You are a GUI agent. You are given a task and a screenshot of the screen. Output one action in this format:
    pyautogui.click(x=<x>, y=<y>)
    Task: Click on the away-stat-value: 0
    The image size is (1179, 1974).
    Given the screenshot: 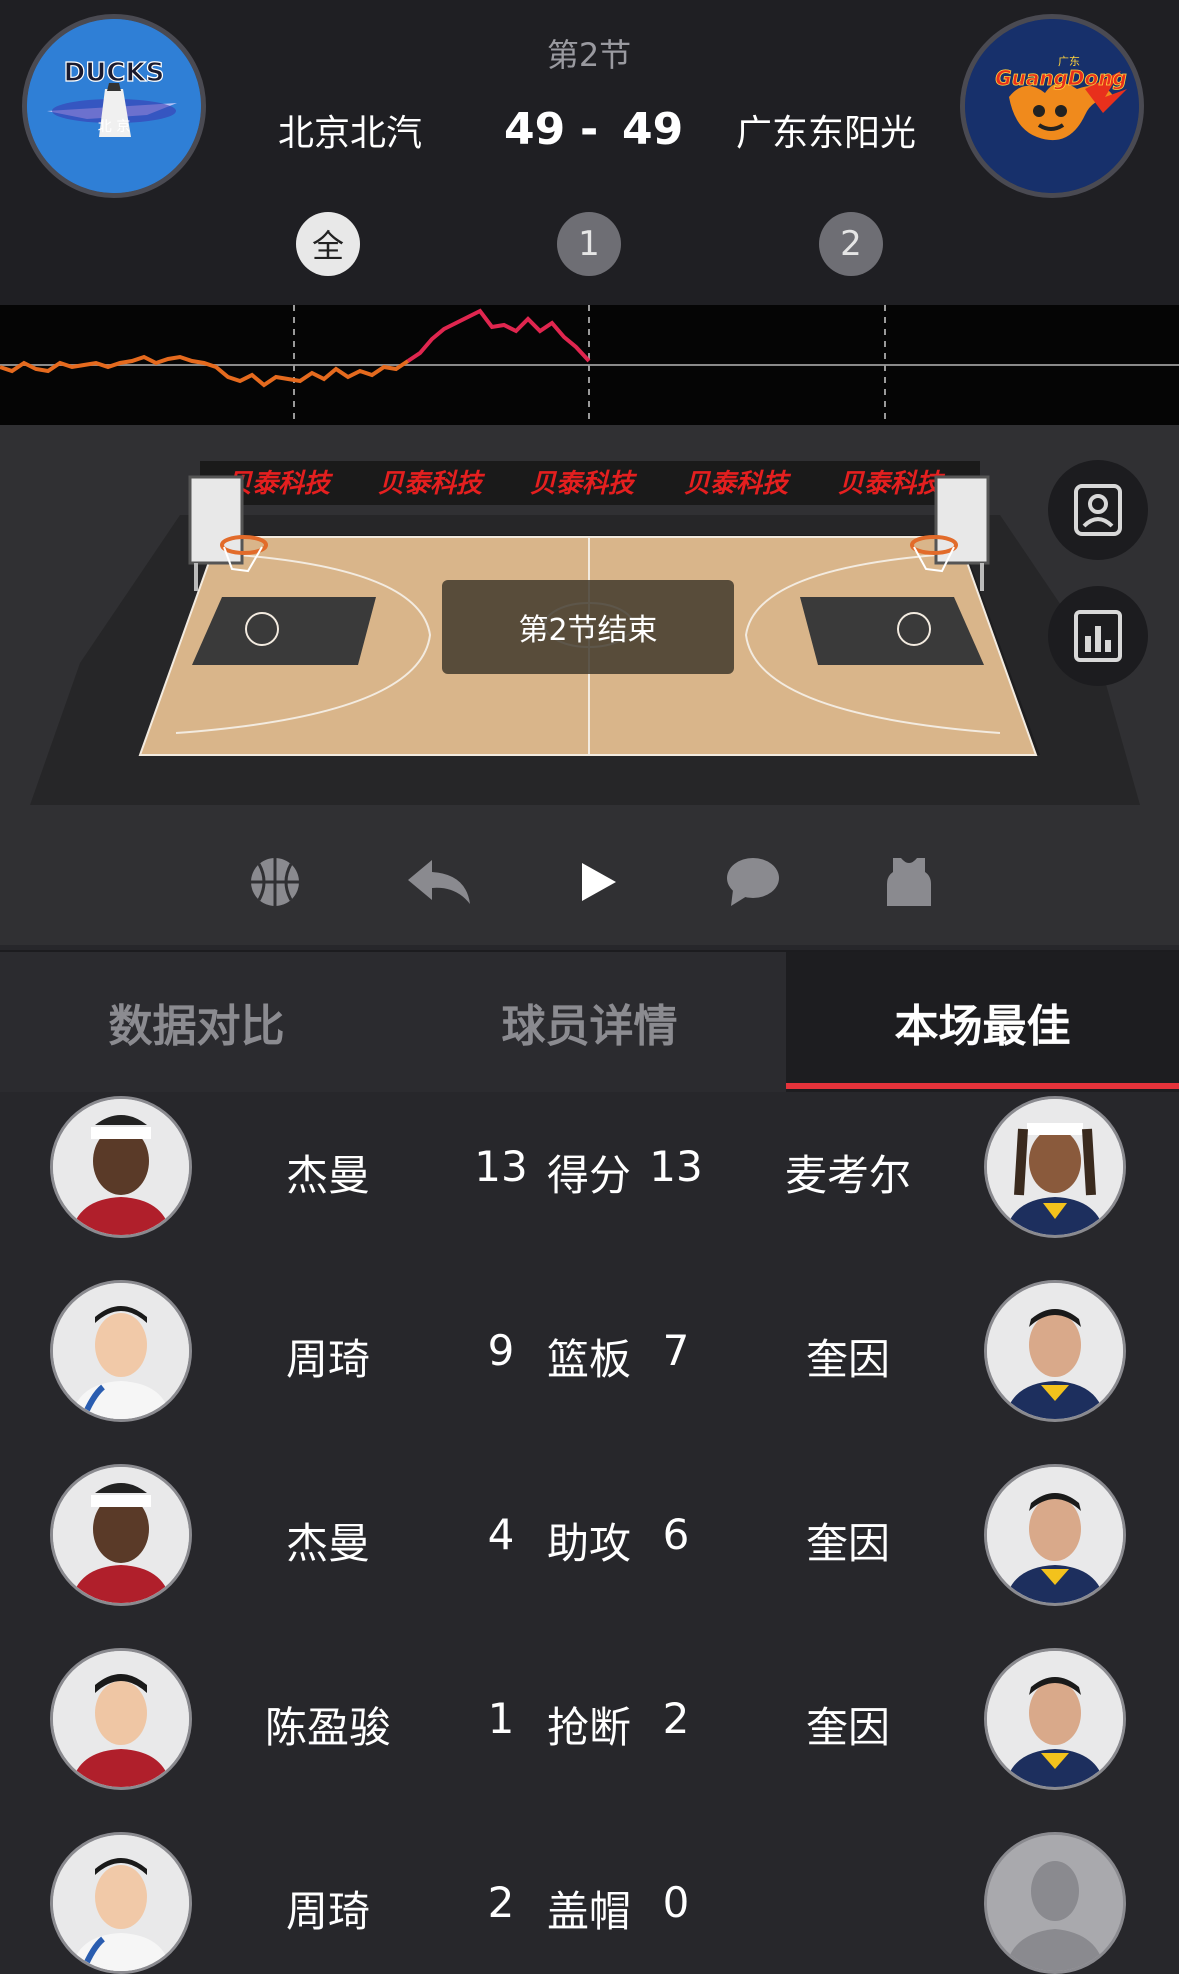 What is the action you would take?
    pyautogui.click(x=676, y=1902)
    